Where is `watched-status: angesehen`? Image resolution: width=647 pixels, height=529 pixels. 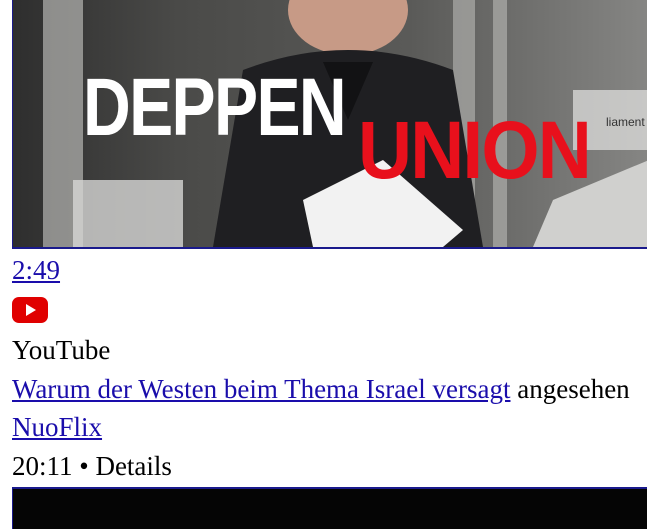
watched-status: angesehen is located at coordinates (573, 389).